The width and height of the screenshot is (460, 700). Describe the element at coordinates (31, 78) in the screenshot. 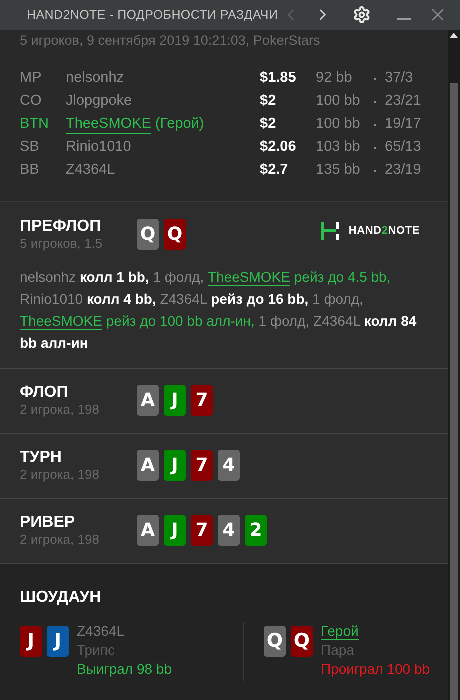

I see `position-label: MP` at that location.